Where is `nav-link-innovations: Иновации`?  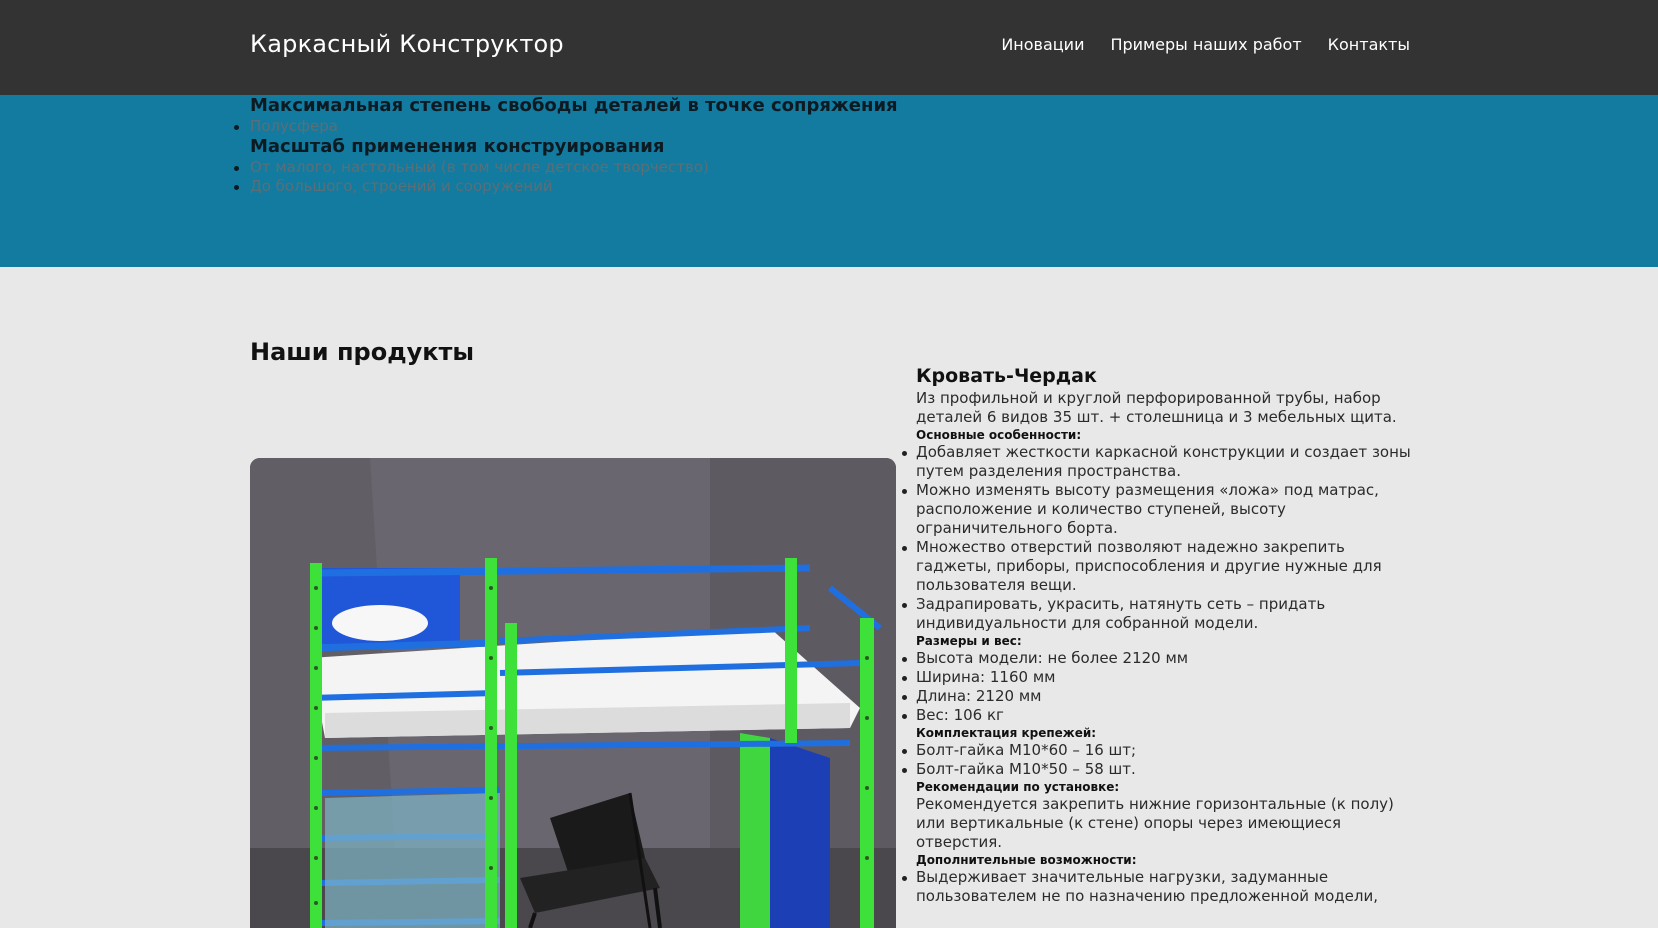
nav-link-innovations: Иновации is located at coordinates (1042, 44).